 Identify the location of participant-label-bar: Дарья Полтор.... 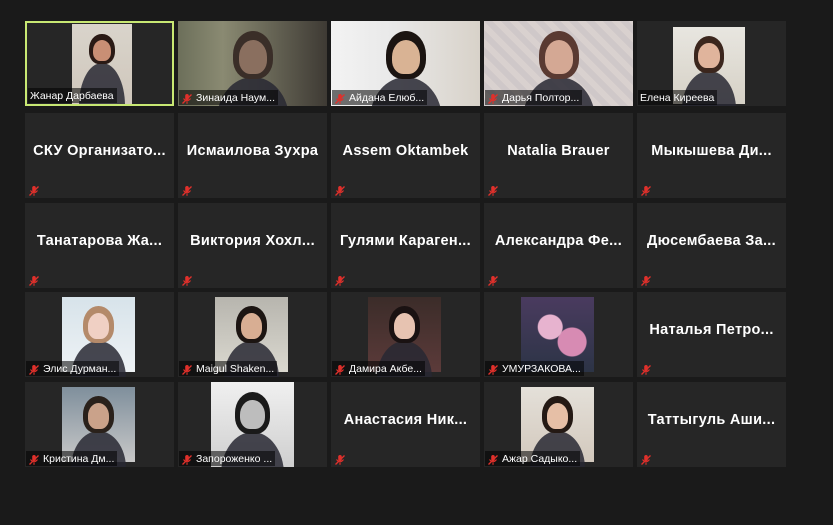
(534, 97).